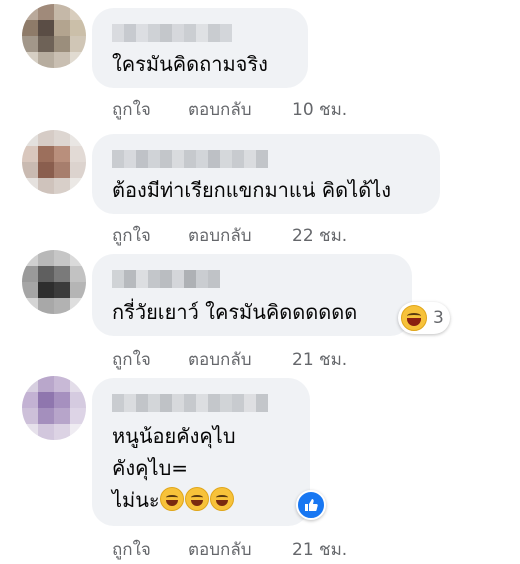  What do you see at coordinates (266, 174) in the screenshot?
I see `comment-bubble: ต้องมีท่าเรียกแขกมาแน่ คิดได้ไง` at bounding box center [266, 174].